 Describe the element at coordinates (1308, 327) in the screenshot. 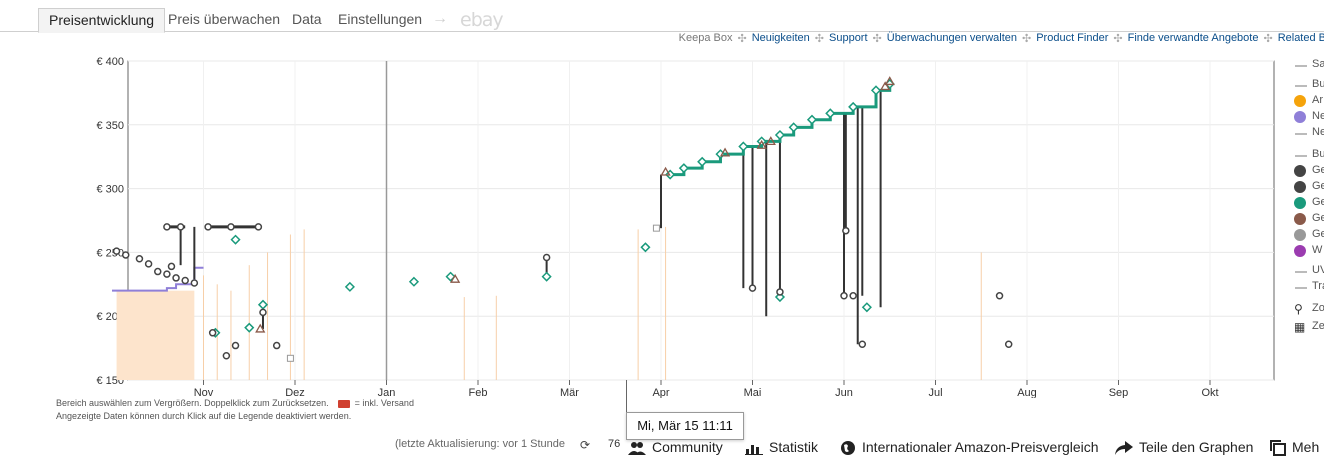

I see `legend-item: ▦ Ze` at that location.